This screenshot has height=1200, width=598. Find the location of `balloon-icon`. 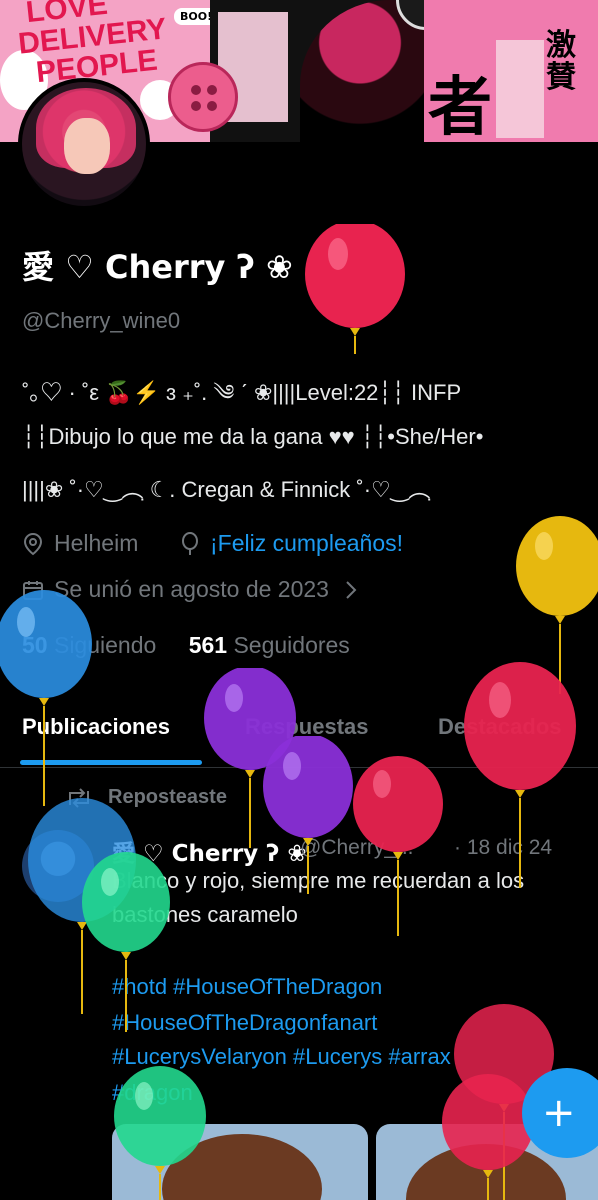

balloon-icon is located at coordinates (190, 543).